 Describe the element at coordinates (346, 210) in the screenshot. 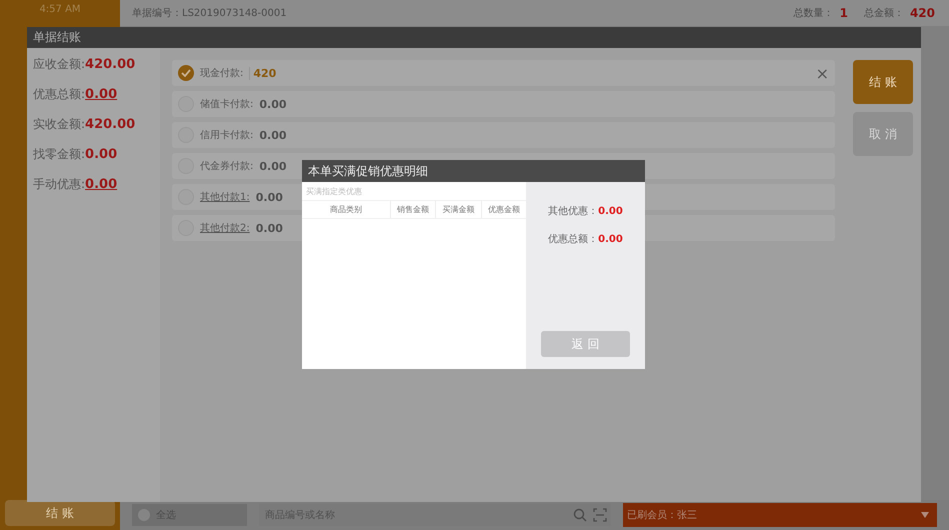

I see `column-header: 商品类别` at that location.